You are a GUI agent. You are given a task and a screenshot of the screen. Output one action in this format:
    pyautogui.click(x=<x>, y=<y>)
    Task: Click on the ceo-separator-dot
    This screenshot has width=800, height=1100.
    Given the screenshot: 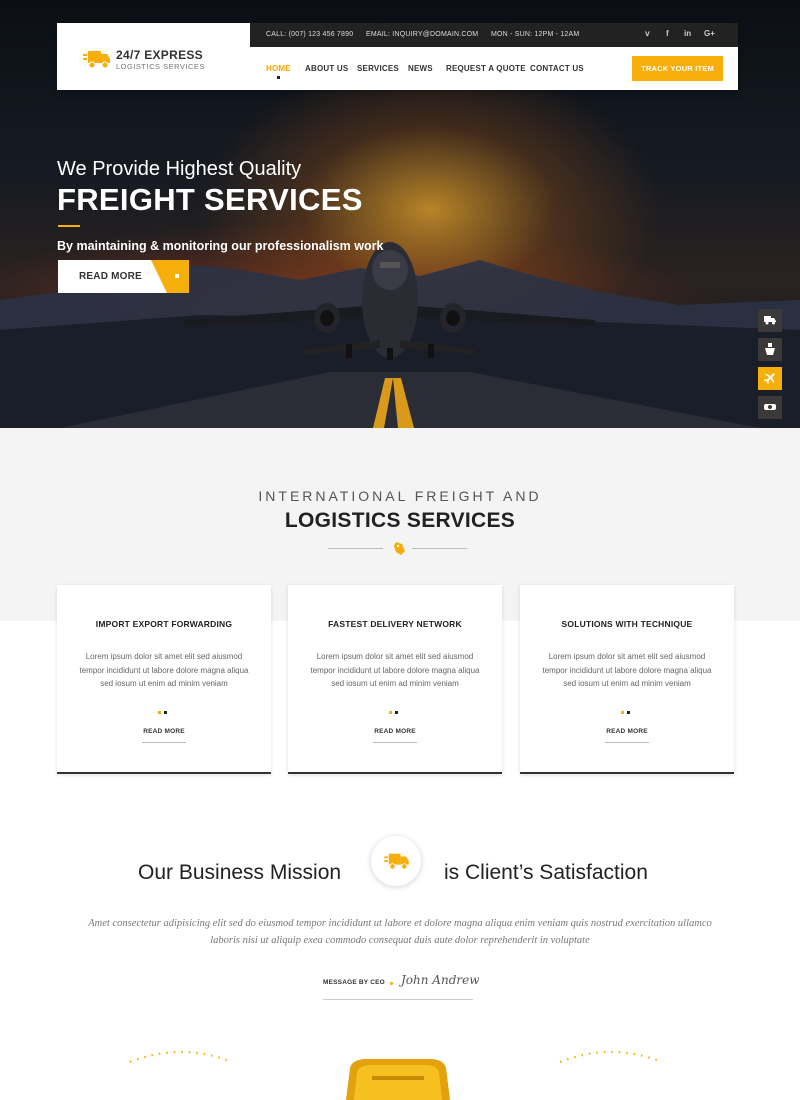 What is the action you would take?
    pyautogui.click(x=391, y=983)
    